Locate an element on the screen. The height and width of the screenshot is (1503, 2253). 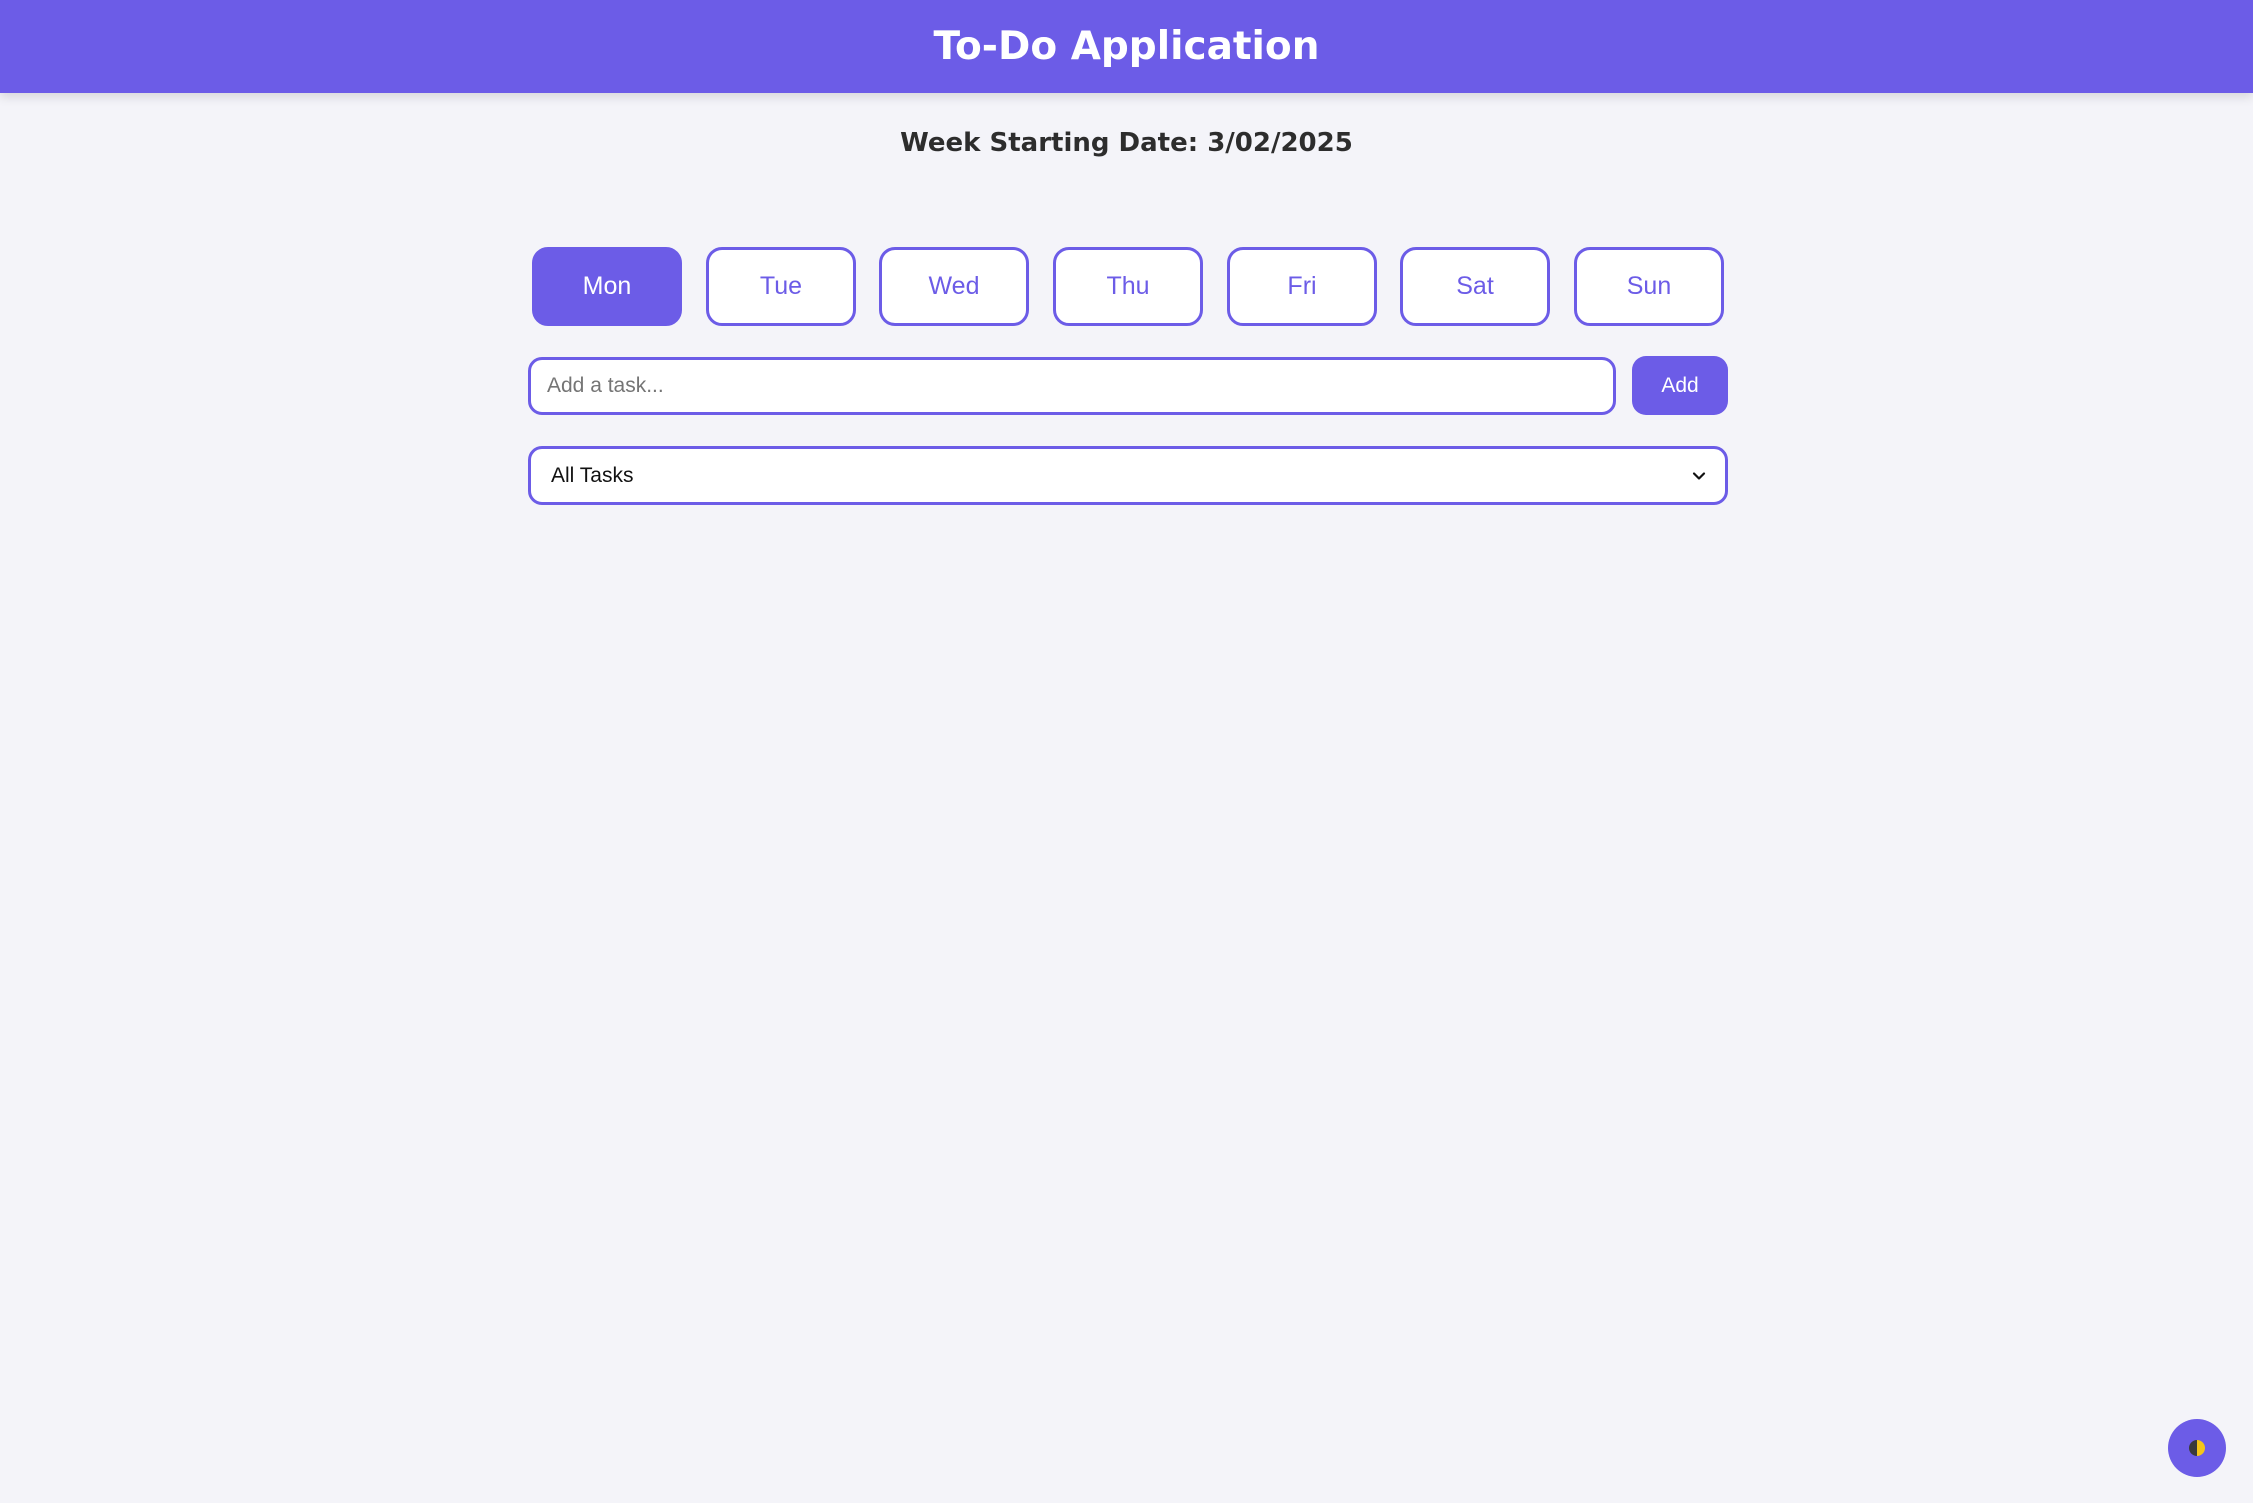
day-button-wed: Wed is located at coordinates (954, 286).